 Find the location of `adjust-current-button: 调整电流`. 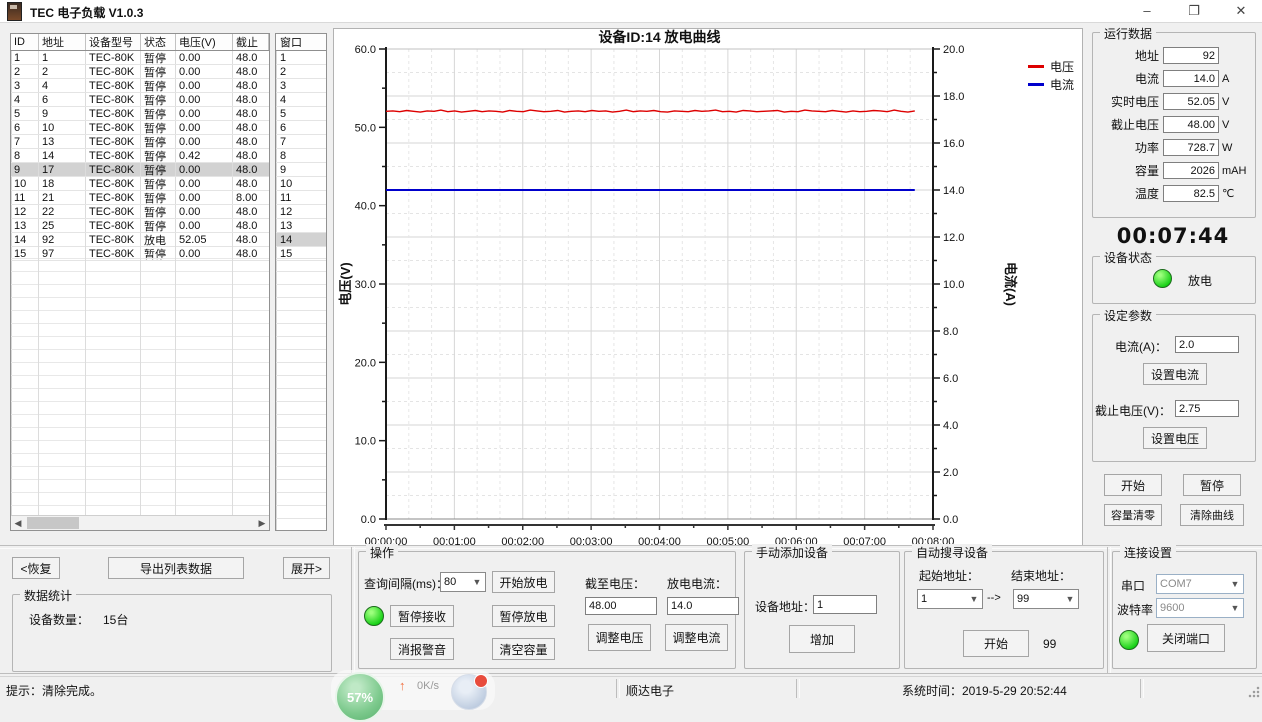

adjust-current-button: 调整电流 is located at coordinates (696, 637).